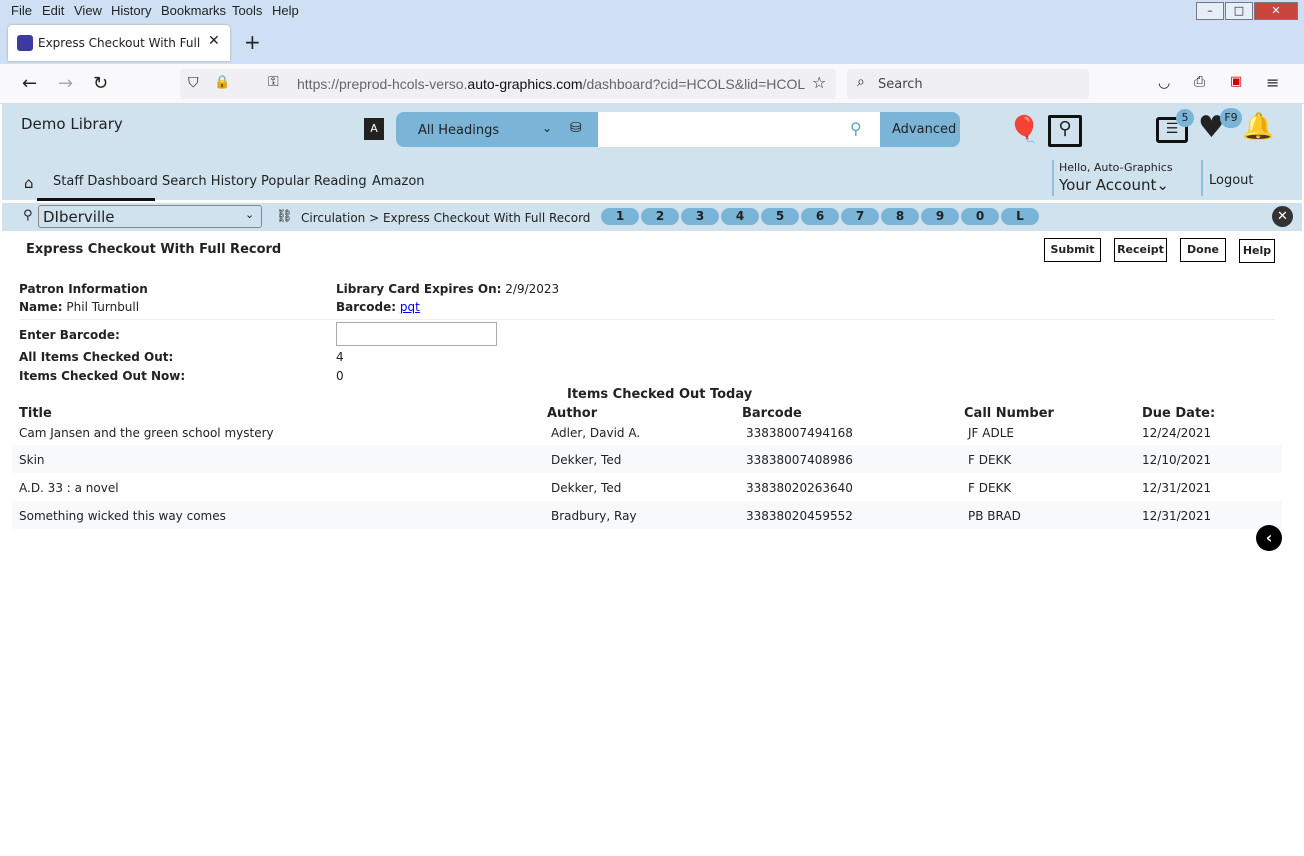 The image size is (1304, 856). Describe the element at coordinates (410, 307) in the screenshot. I see `barcode-link: pqt` at that location.